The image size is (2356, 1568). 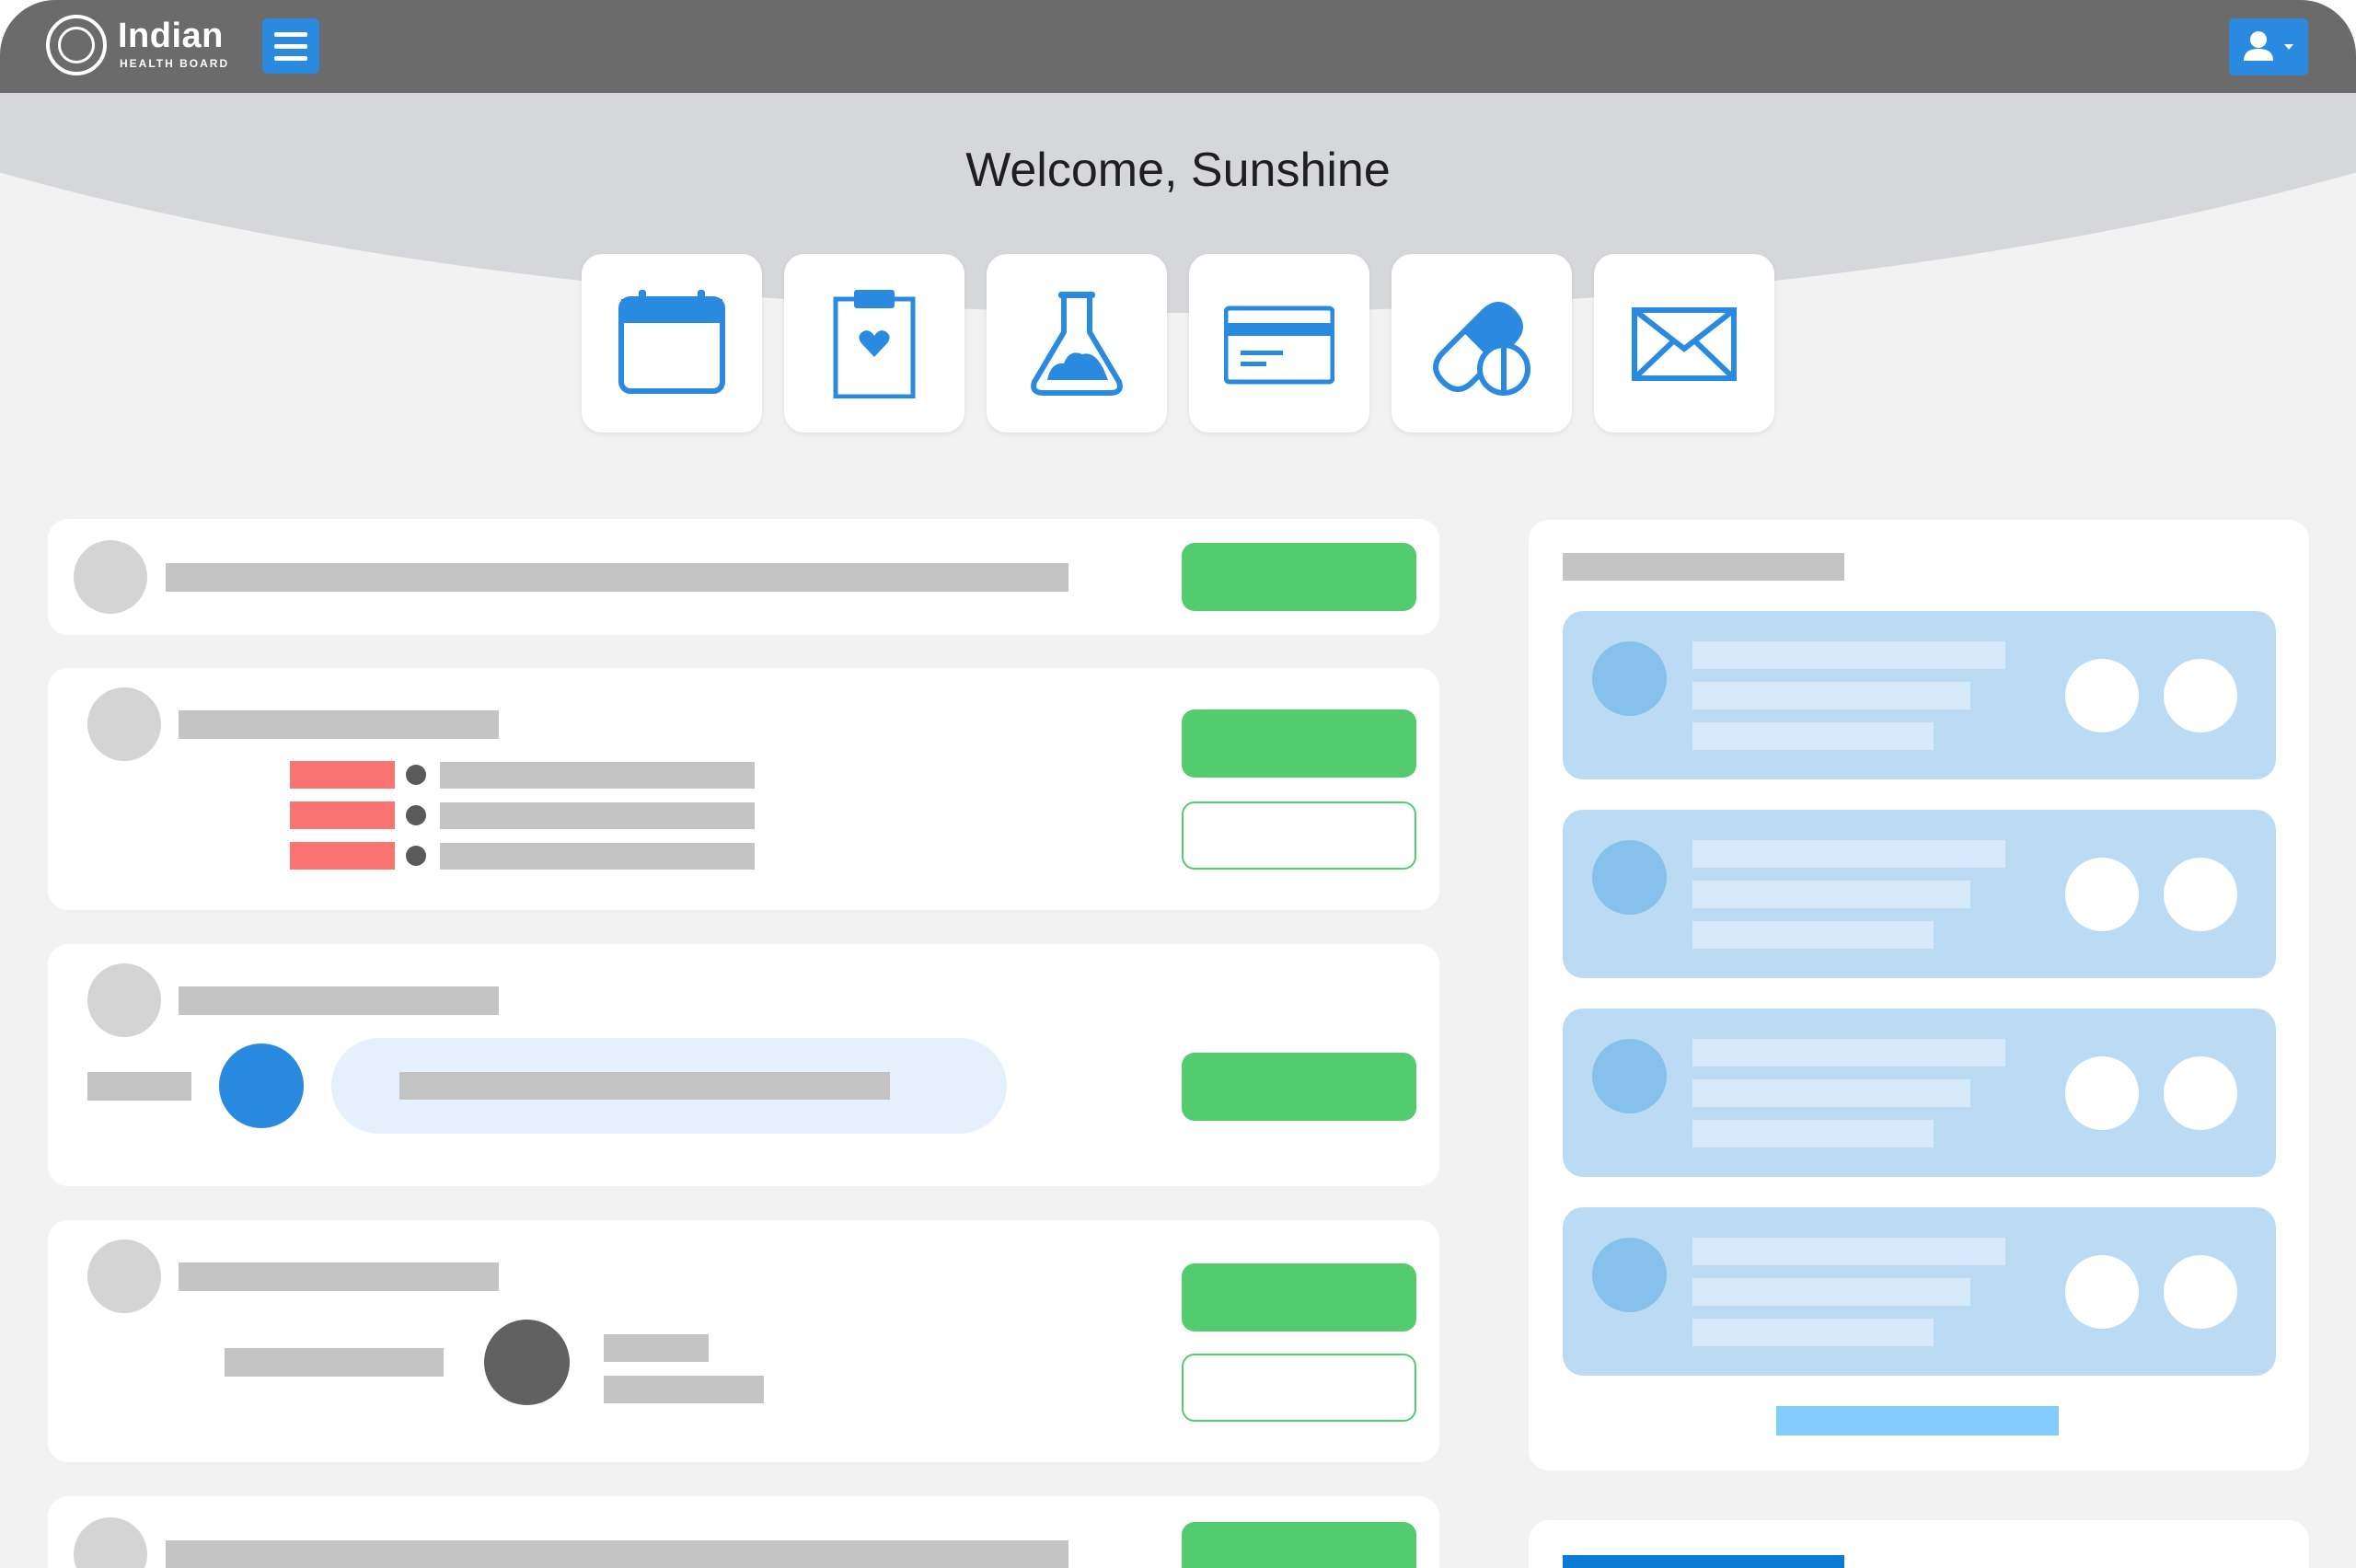 I want to click on welcome-heading: Welcome, Sunshine, so click(x=1178, y=170).